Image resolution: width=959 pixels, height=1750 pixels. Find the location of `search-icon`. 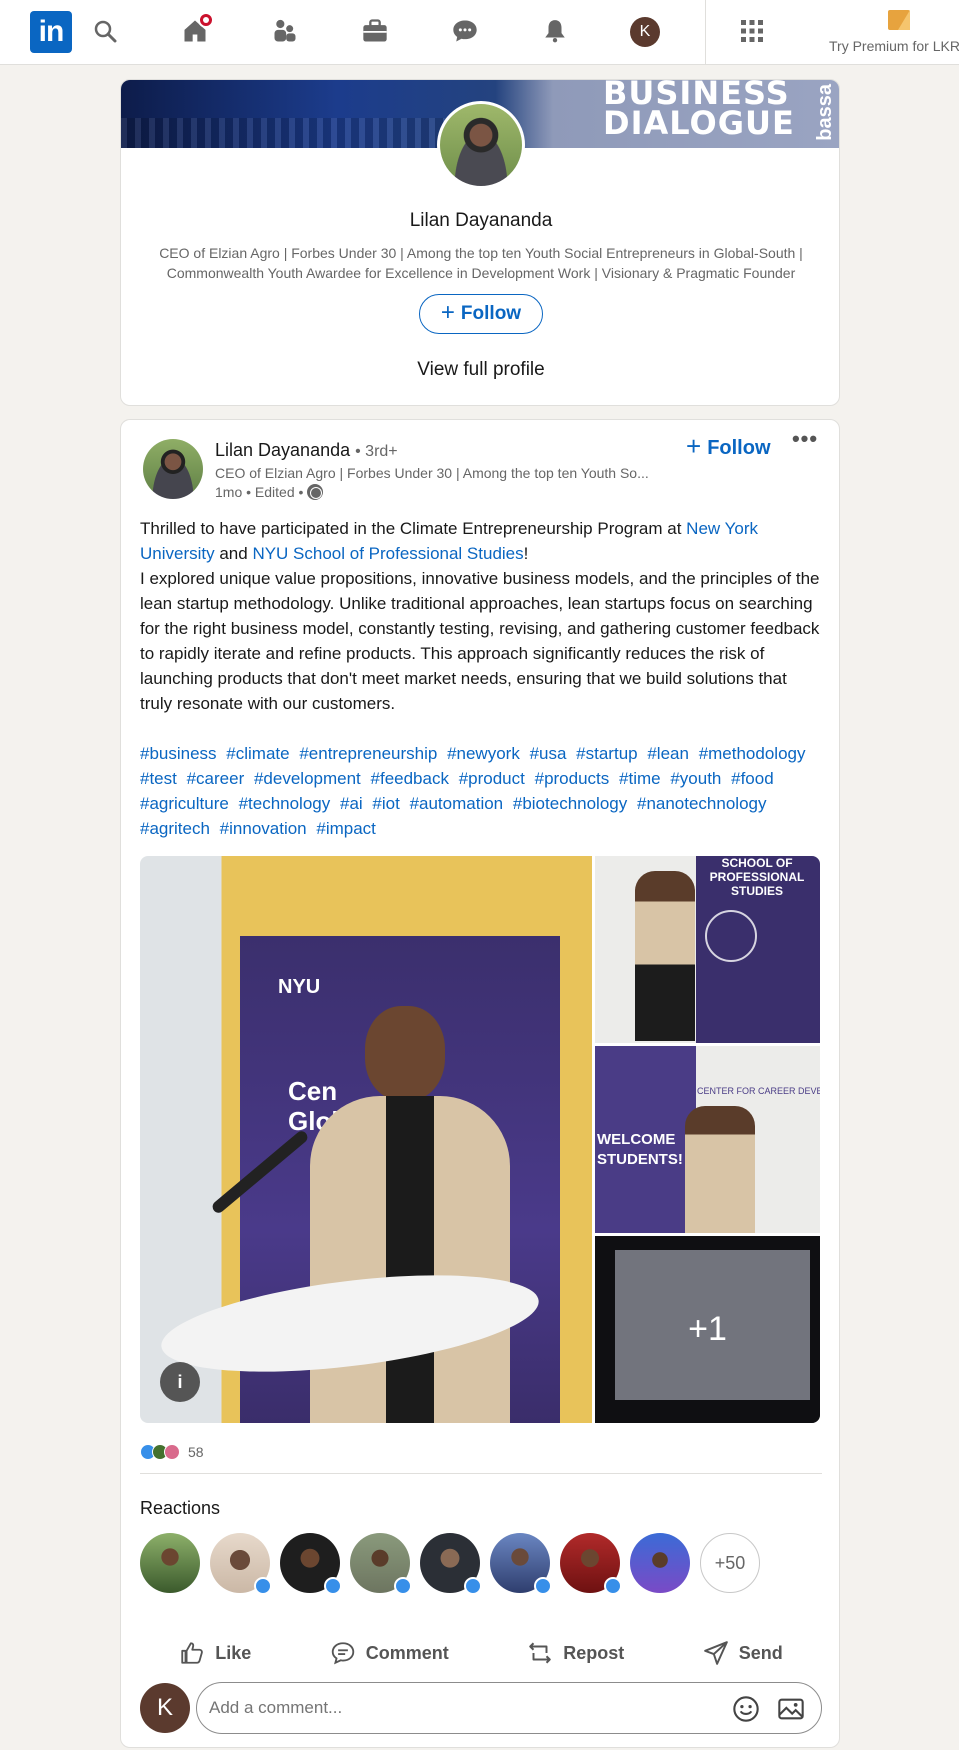

search-icon is located at coordinates (105, 31).